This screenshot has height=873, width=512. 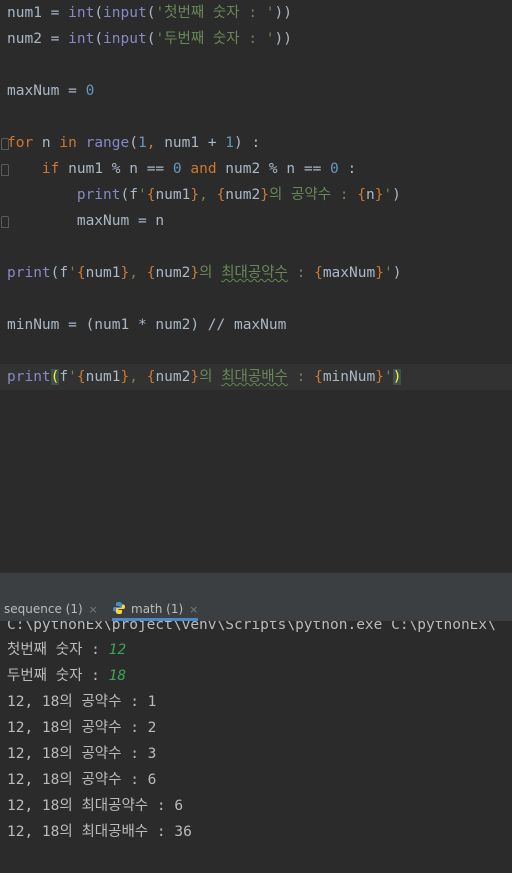 I want to click on code-token: maxNum = n, so click(x=86, y=221).